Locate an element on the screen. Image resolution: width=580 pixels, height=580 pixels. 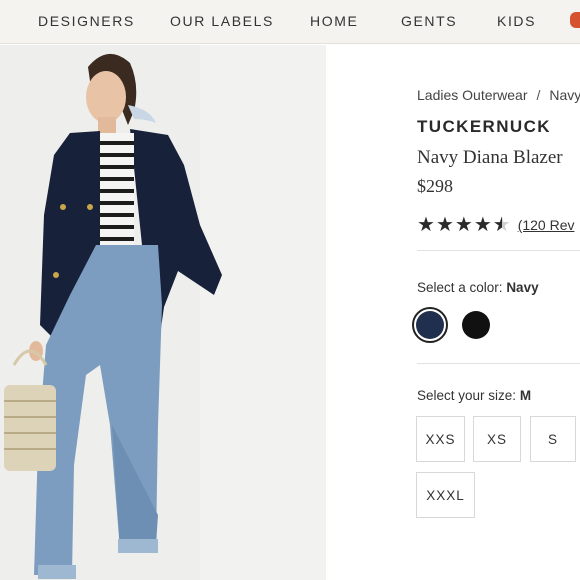
brand-name: TUCKERNUCK is located at coordinates (484, 127).